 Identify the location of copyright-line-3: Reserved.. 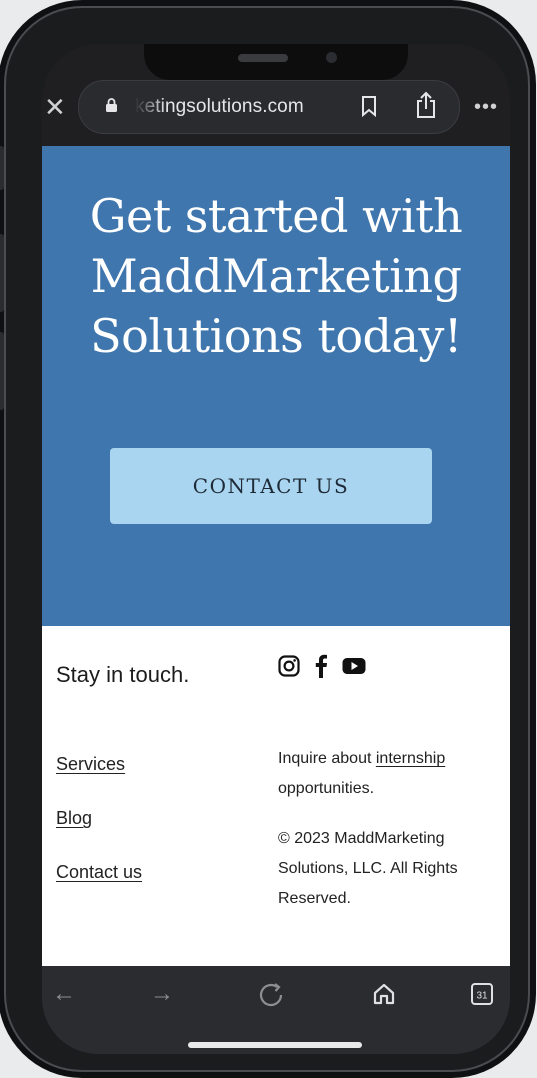
(314, 898).